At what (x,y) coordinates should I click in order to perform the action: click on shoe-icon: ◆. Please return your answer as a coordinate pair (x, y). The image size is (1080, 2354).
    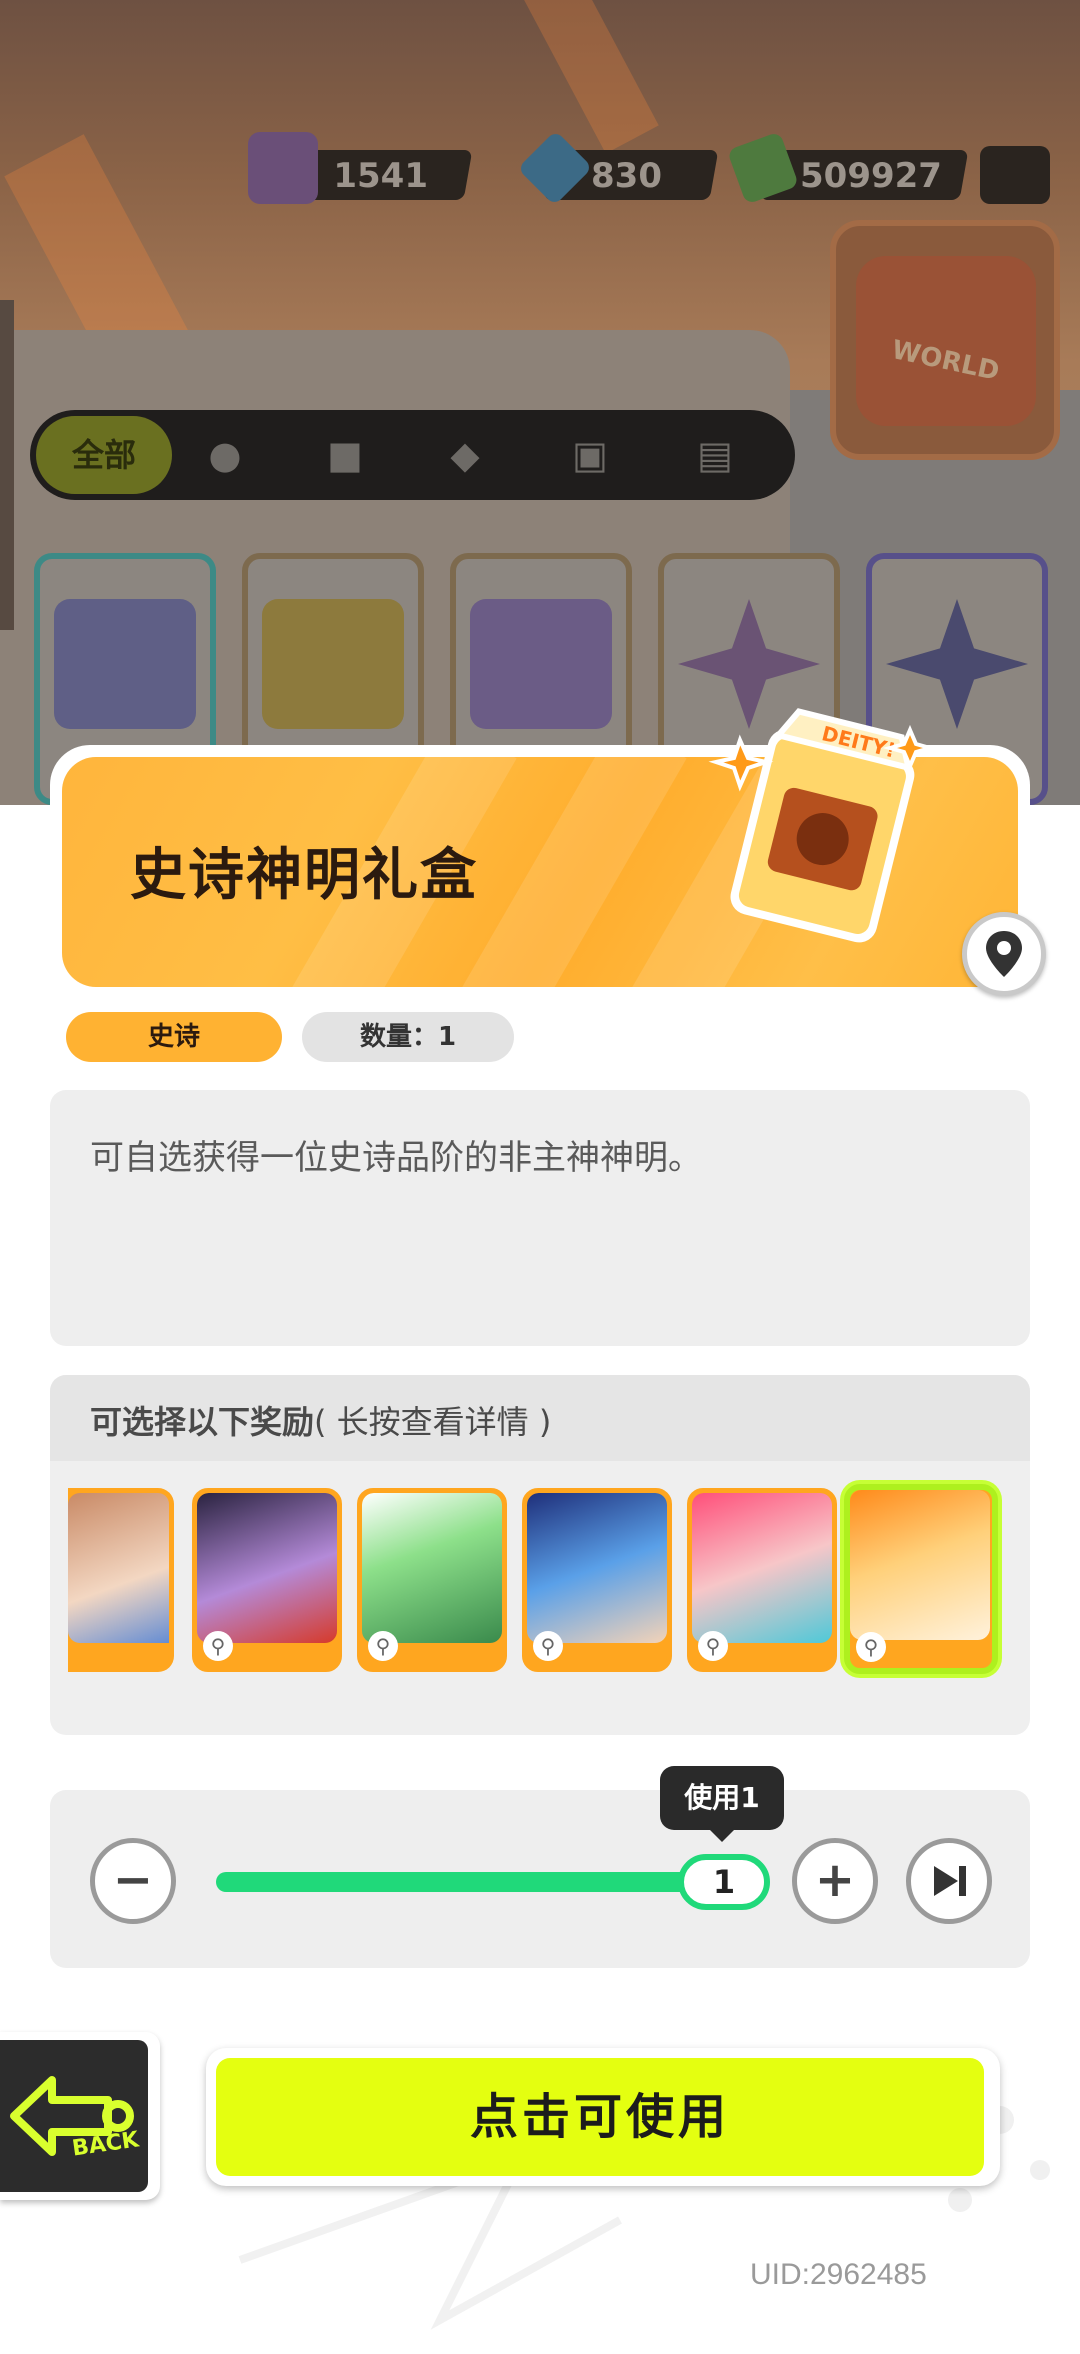
    Looking at the image, I should click on (465, 455).